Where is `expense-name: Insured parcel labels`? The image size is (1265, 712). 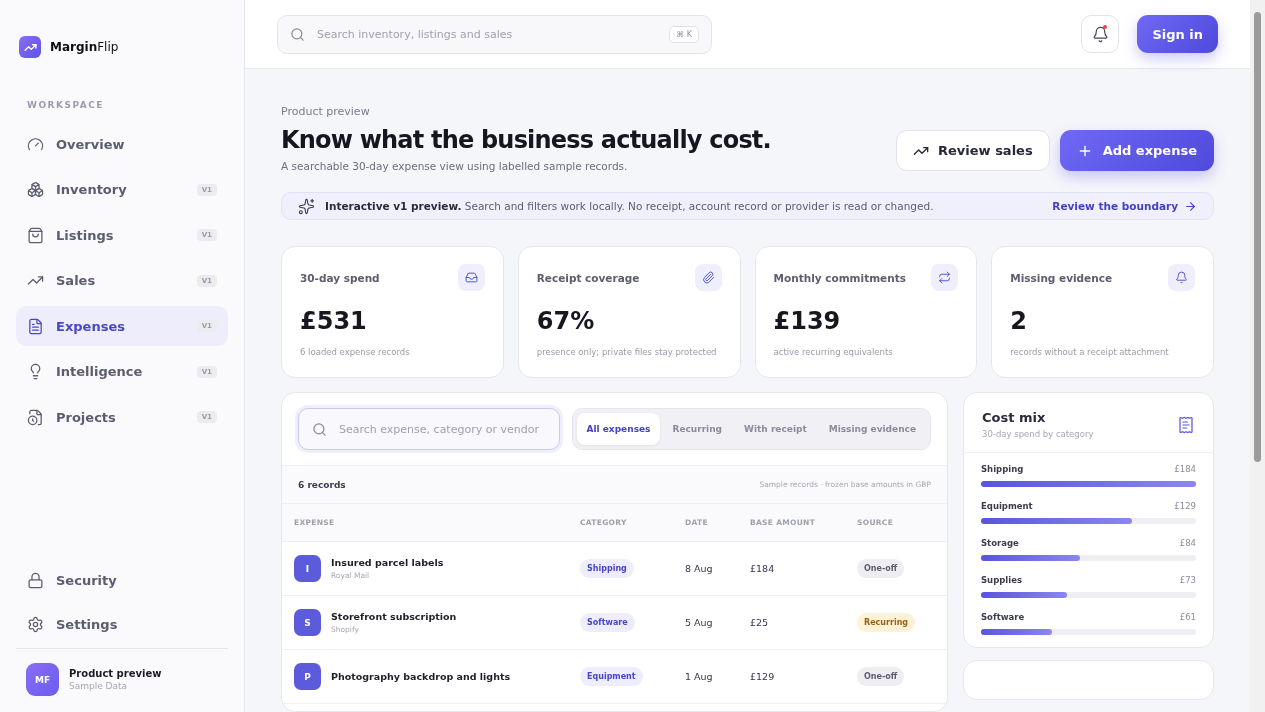 expense-name: Insured parcel labels is located at coordinates (387, 562).